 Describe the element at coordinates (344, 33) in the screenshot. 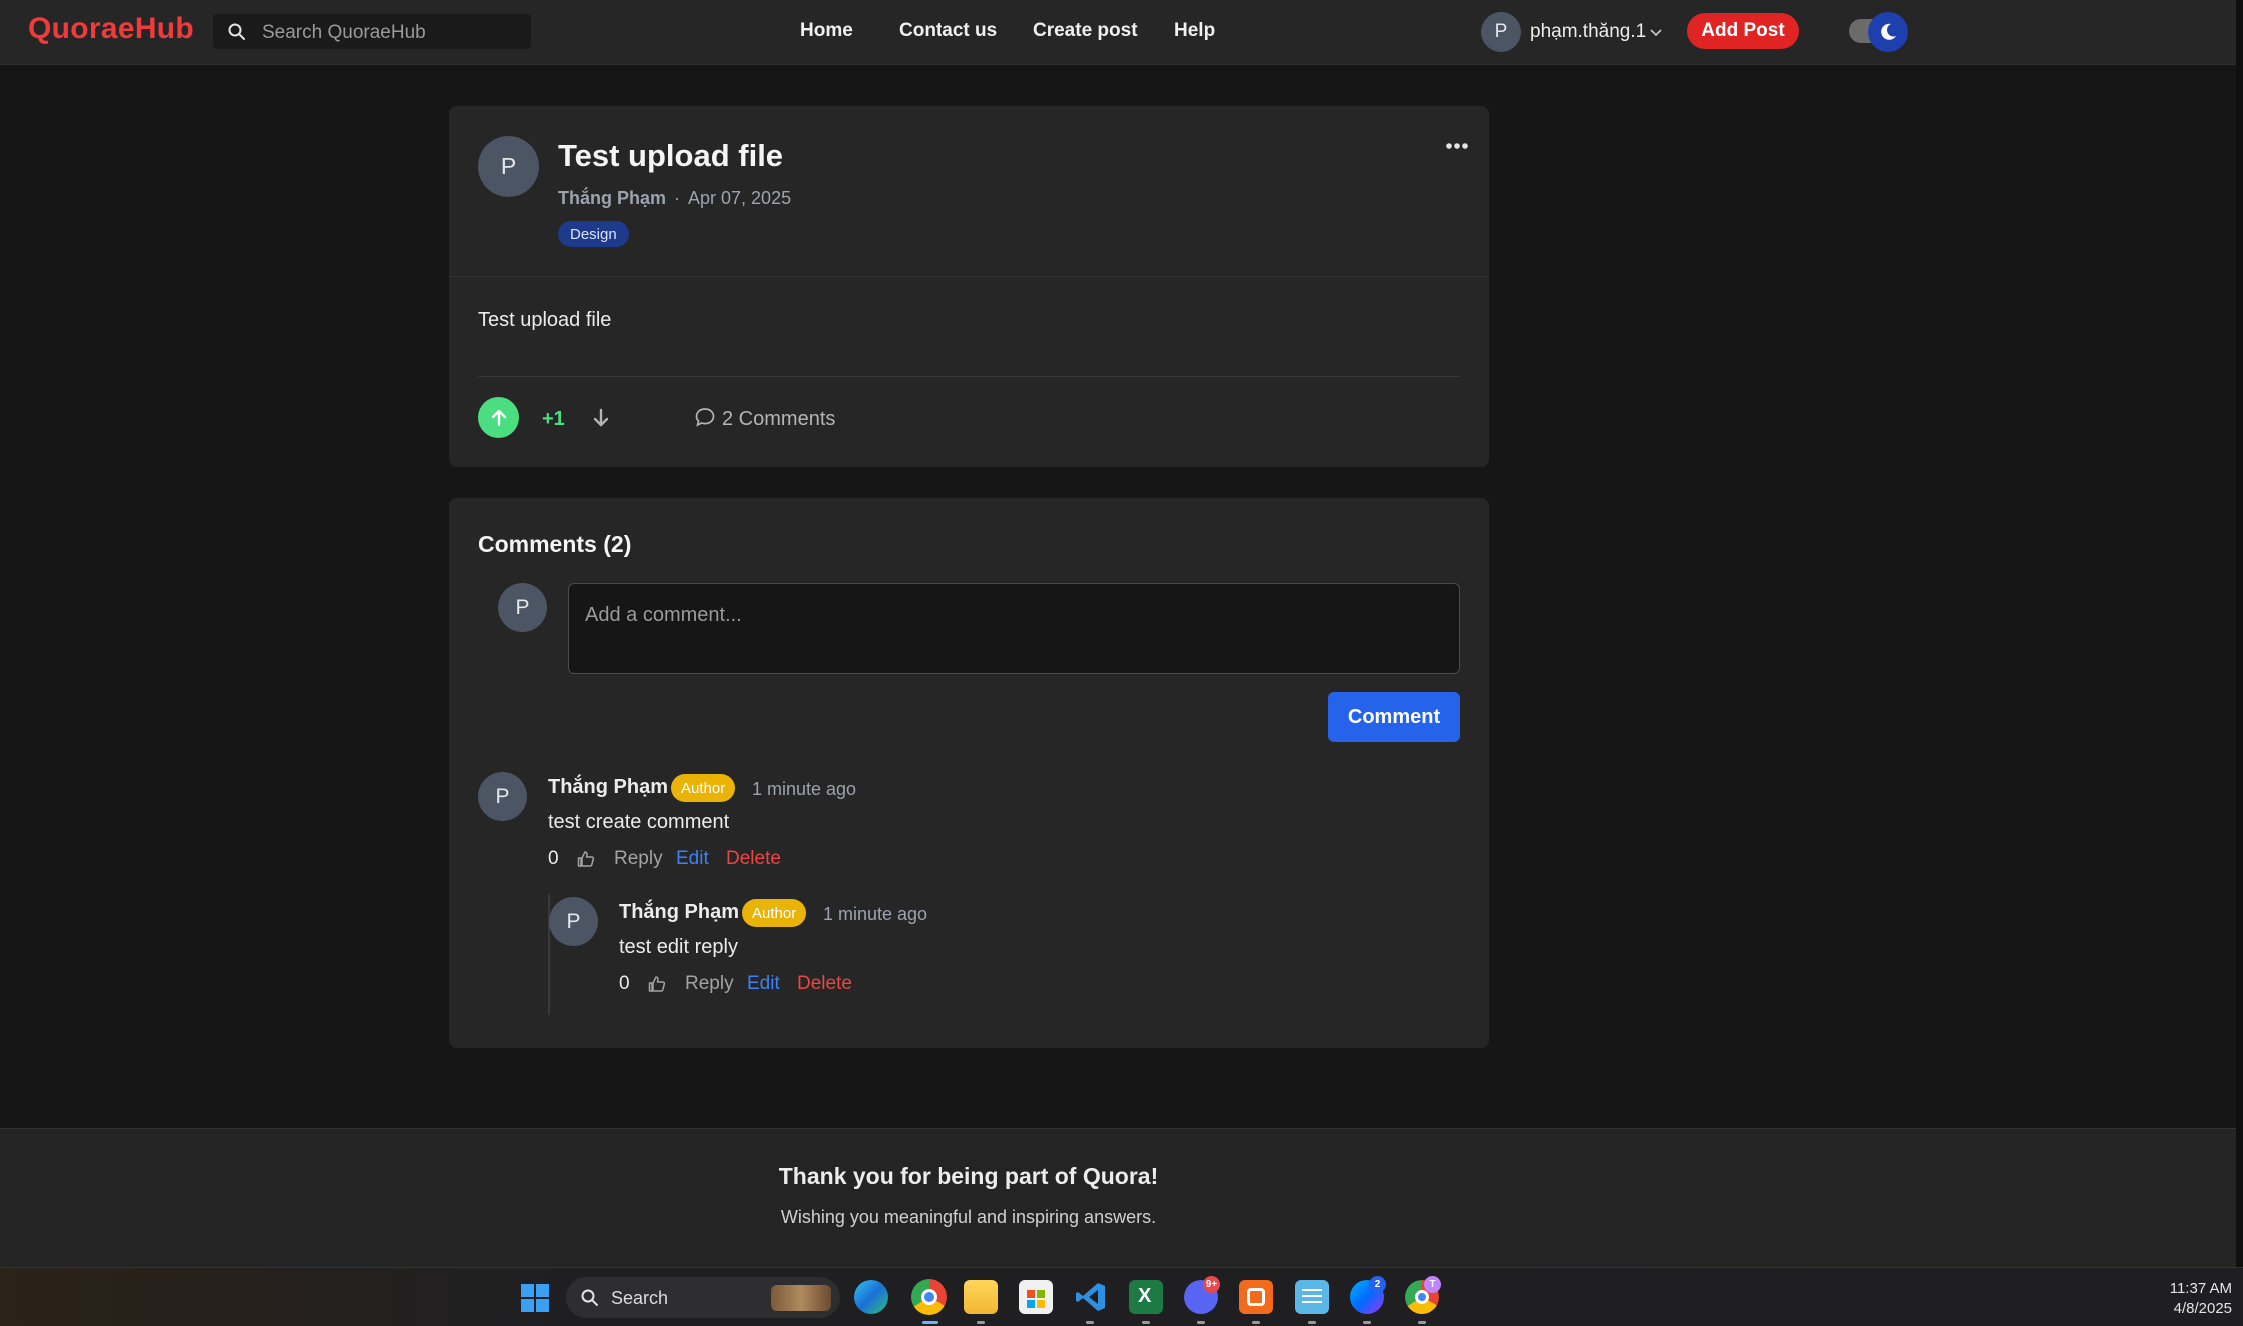

I see `search-input: Search QuoraeHub` at that location.